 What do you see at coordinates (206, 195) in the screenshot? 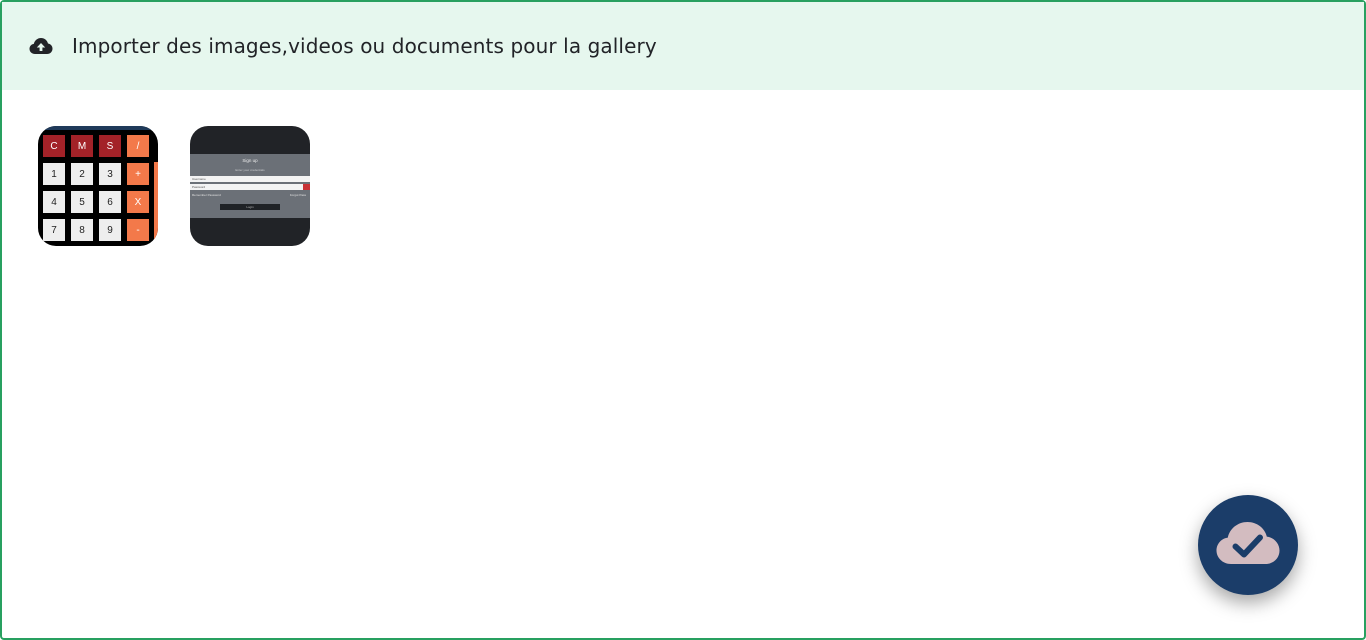
I see `login-remember-label: Remember Password` at bounding box center [206, 195].